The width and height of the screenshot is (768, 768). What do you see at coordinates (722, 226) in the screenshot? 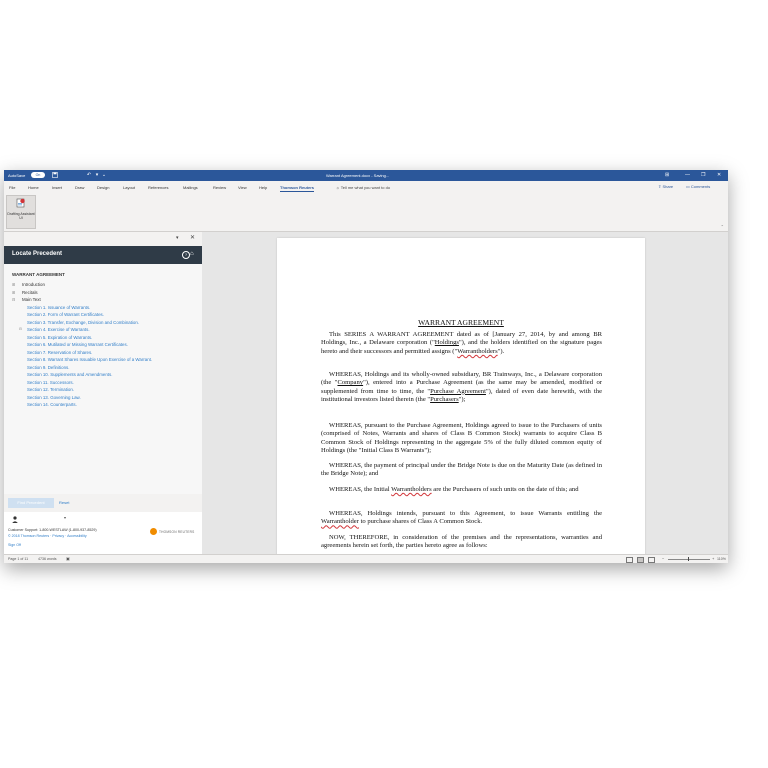
I see `collapse-ribbon-icon: ⌃` at bounding box center [722, 226].